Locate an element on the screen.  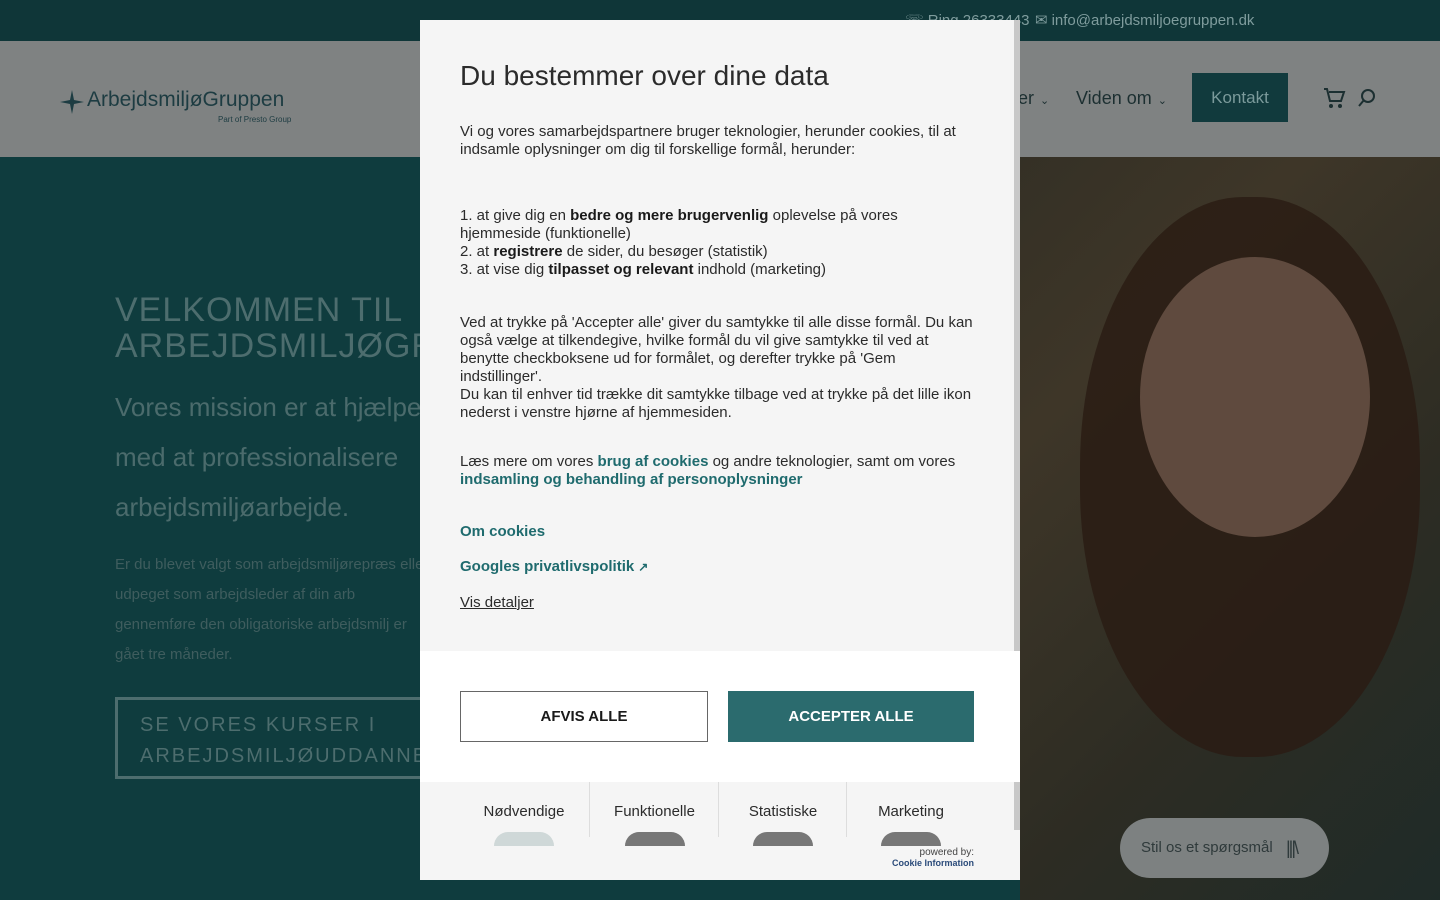
powered-by-label: powered by: is located at coordinates (946, 852).